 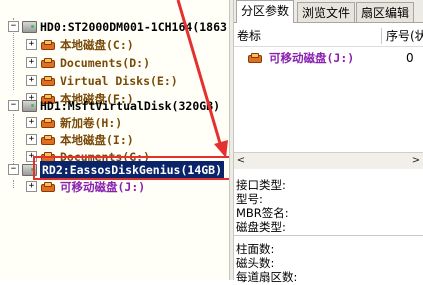 What do you see at coordinates (312, 58) in the screenshot?
I see `row-volume-label: 可移动磁盘(J:)` at bounding box center [312, 58].